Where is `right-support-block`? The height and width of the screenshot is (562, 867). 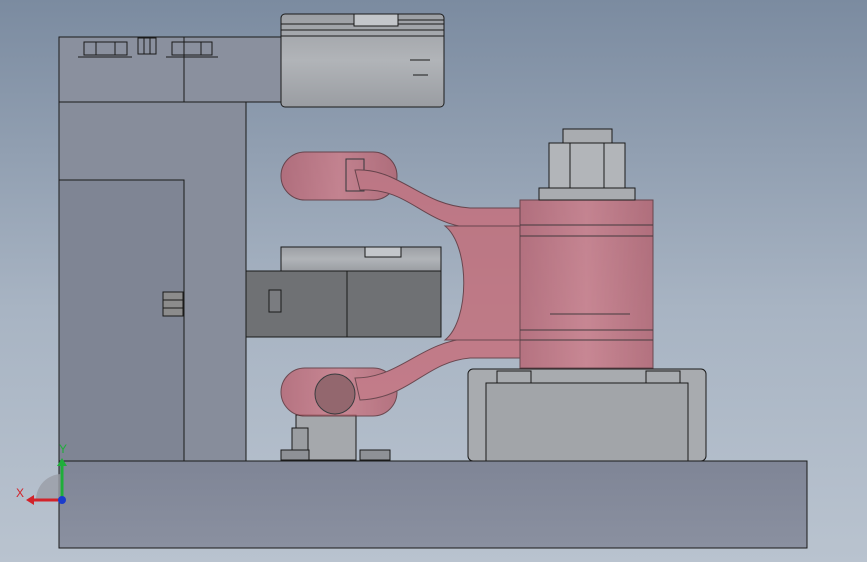 right-support-block is located at coordinates (587, 415).